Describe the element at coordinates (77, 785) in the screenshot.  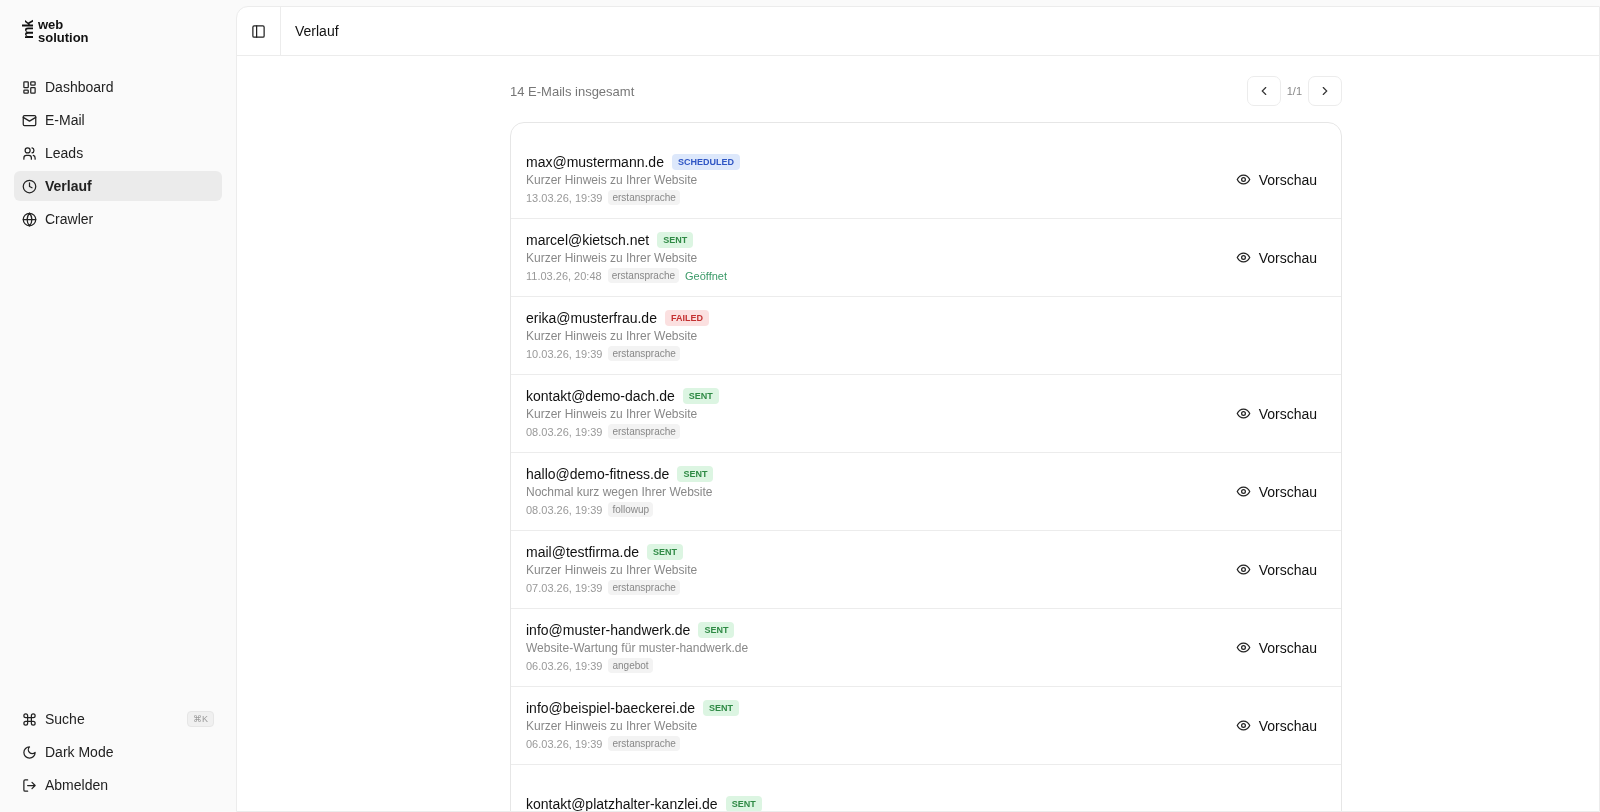
I see `sidebar-item: Abmelden` at that location.